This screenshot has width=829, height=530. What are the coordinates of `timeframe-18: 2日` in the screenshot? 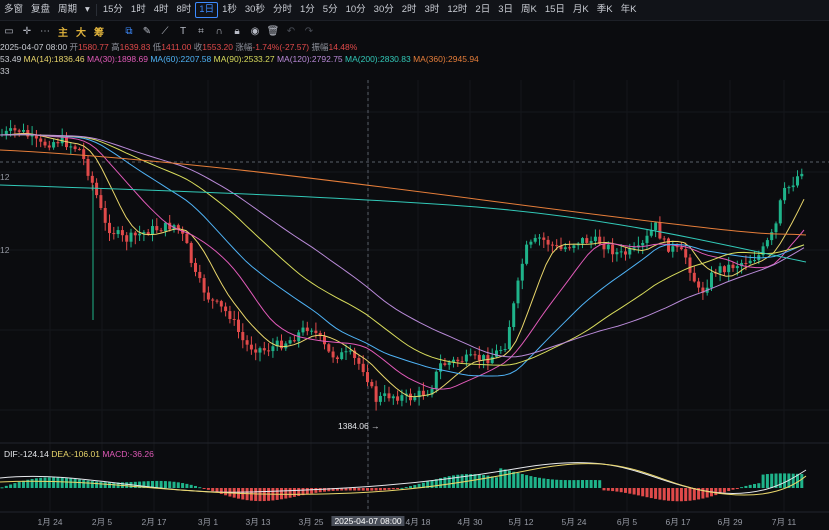 It's located at (482, 10).